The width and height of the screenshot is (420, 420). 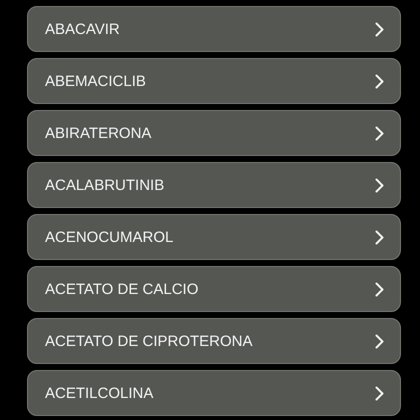 What do you see at coordinates (214, 393) in the screenshot?
I see `list-item: ACETILCOLINA` at bounding box center [214, 393].